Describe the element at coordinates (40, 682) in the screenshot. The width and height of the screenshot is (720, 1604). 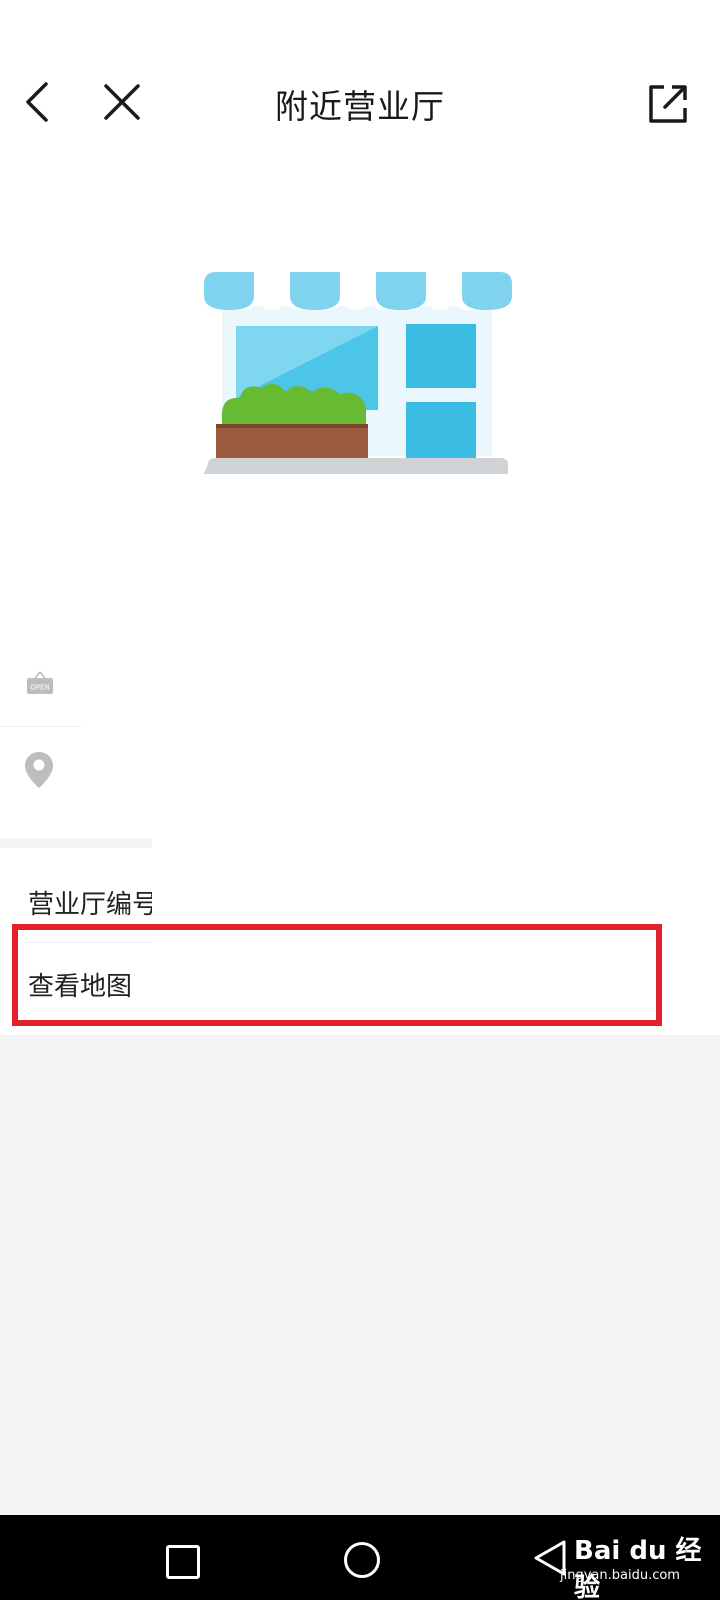
I see `open-sign-icon: OPEN` at that location.